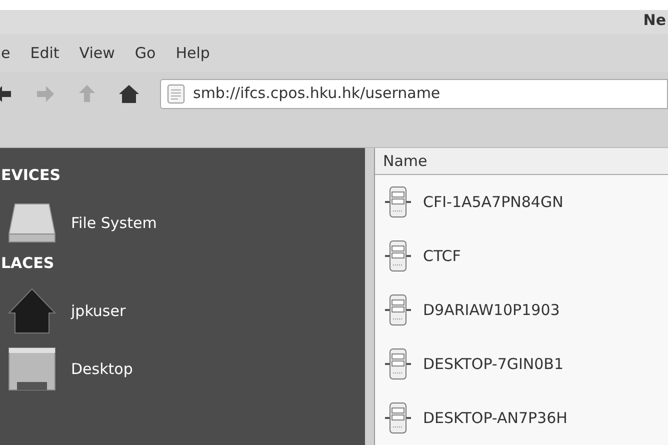  I want to click on section-heading: LACES, so click(28, 263).